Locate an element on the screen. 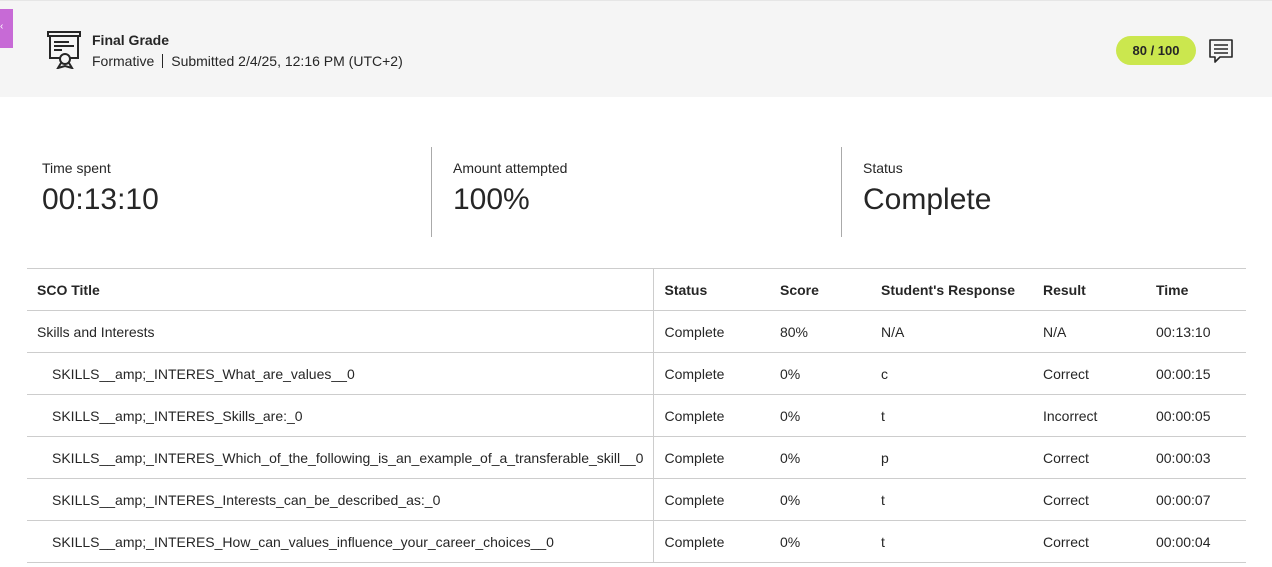 This screenshot has height=567, width=1272. sco-time: 00:00:05 is located at coordinates (1195, 415).